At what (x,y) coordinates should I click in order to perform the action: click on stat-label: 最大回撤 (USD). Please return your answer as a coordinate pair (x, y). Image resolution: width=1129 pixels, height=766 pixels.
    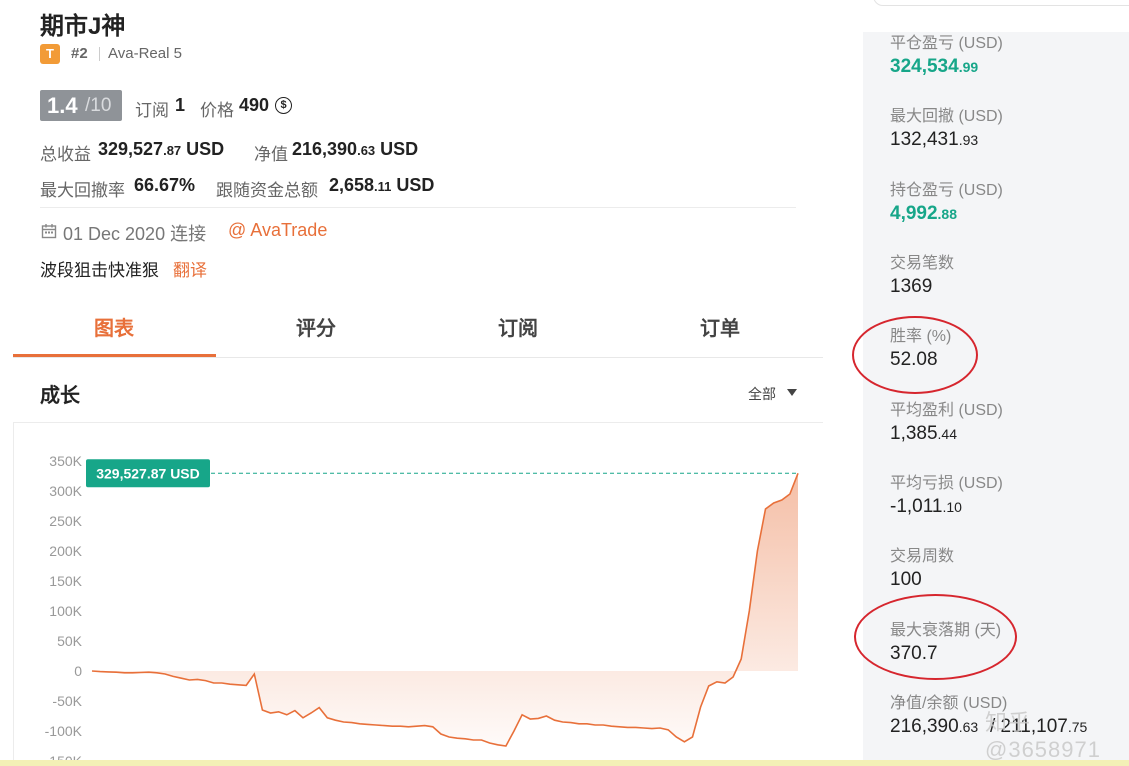
    Looking at the image, I should click on (946, 116).